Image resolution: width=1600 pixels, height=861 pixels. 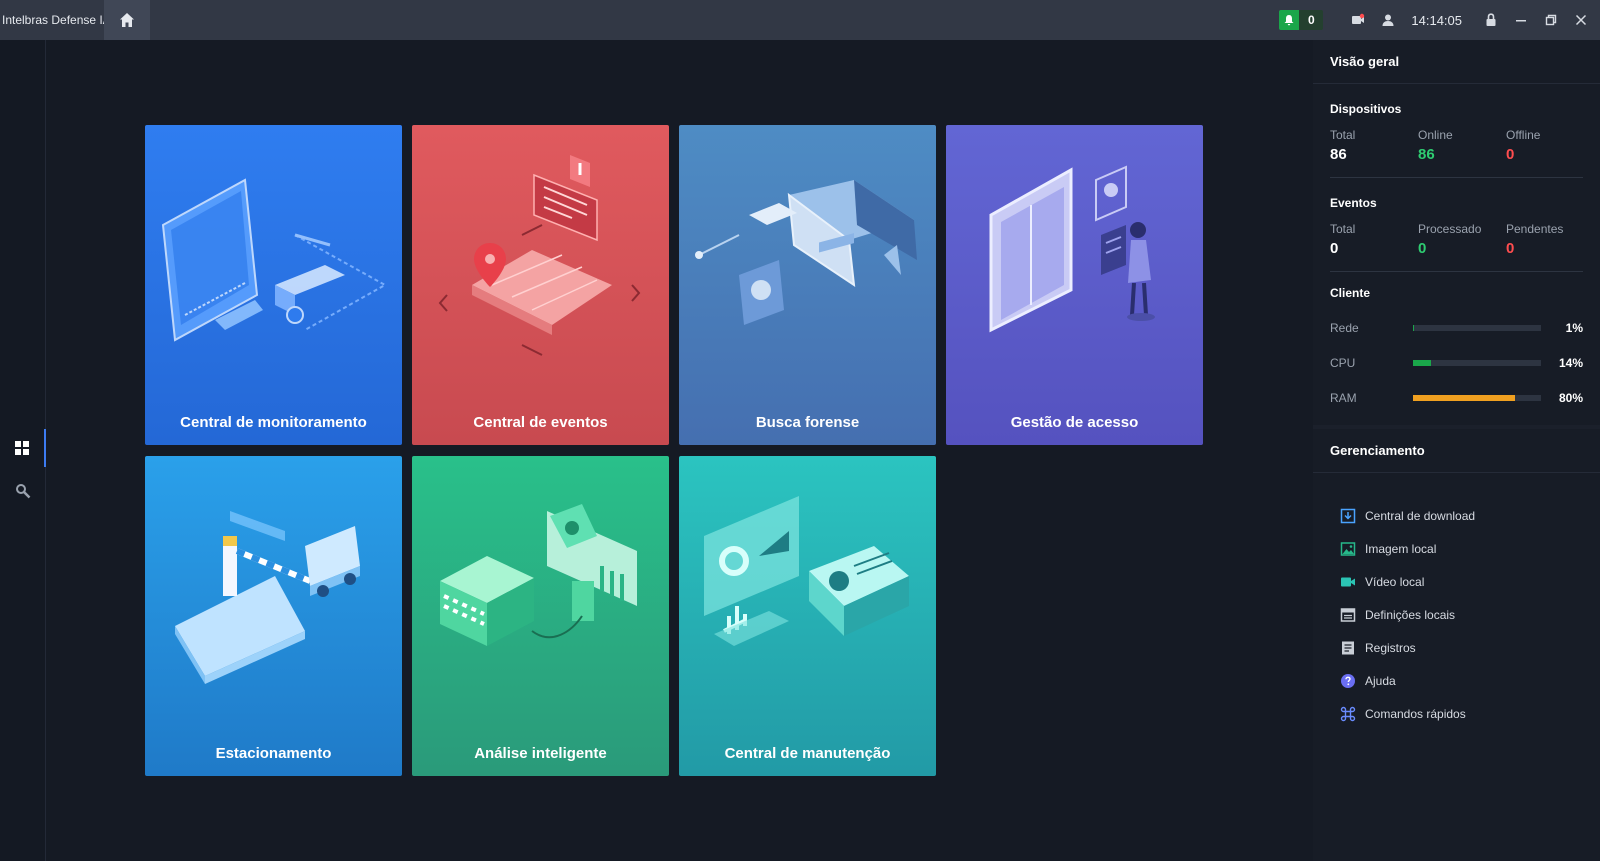 I want to click on mgmt-download-center: Central de download, so click(x=1456, y=515).